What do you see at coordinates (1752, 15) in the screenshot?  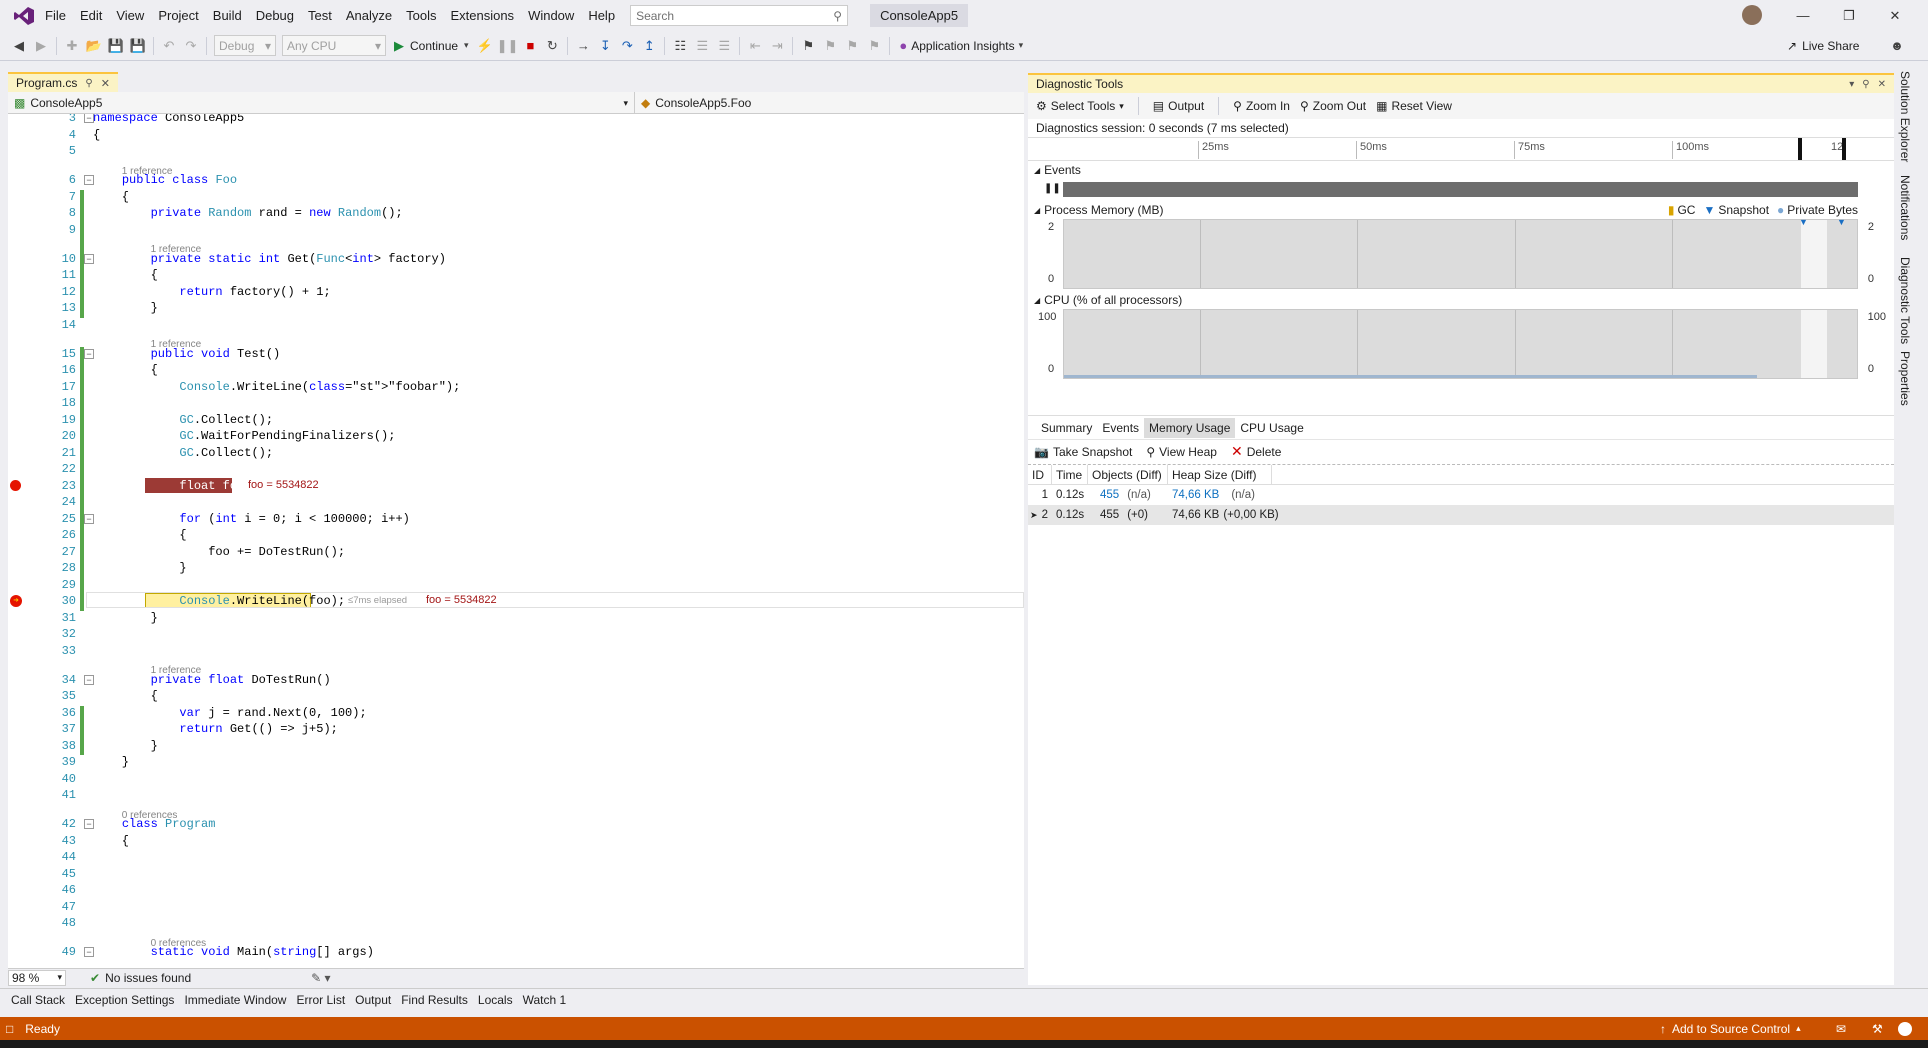 I see `avatar` at bounding box center [1752, 15].